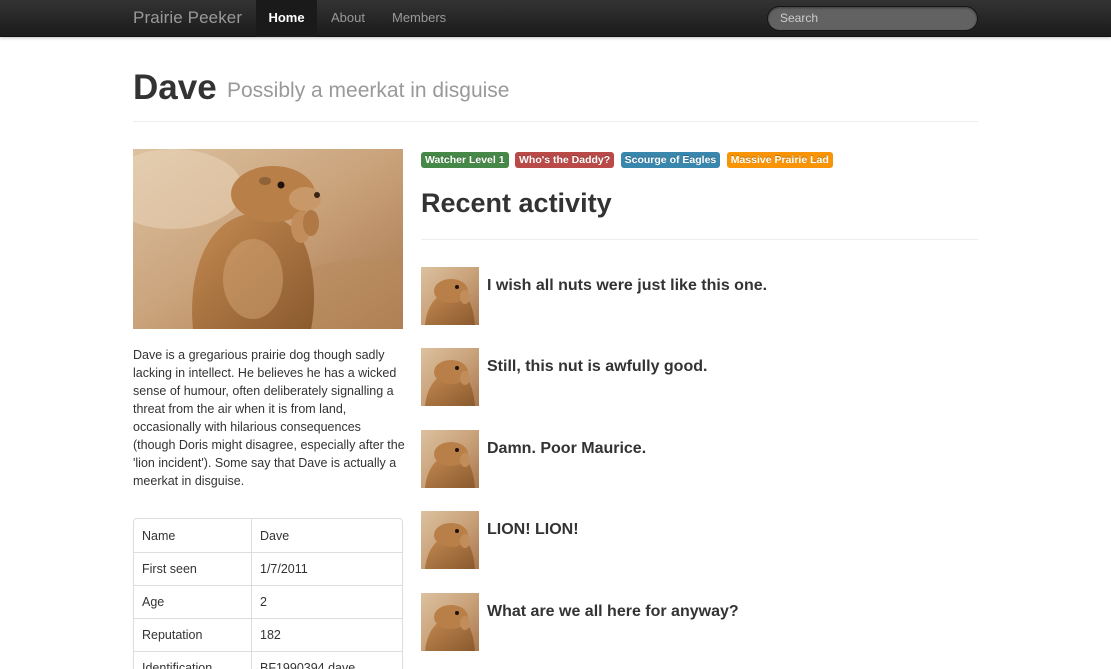 The image size is (1111, 669). Describe the element at coordinates (193, 634) in the screenshot. I see `stat-label: Reputation` at that location.